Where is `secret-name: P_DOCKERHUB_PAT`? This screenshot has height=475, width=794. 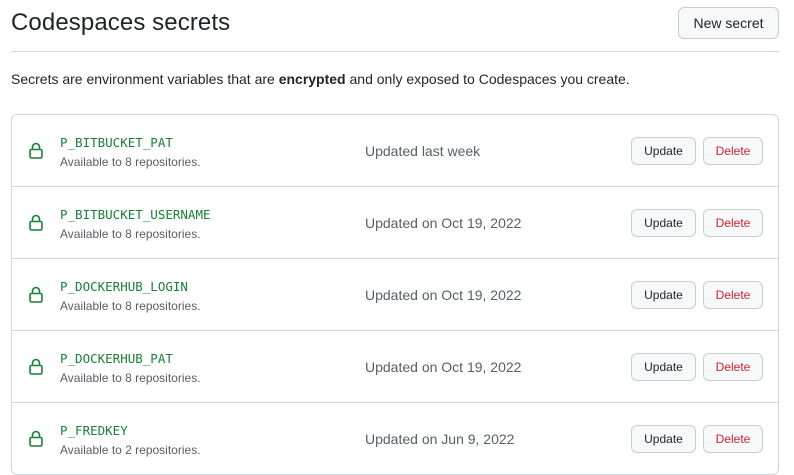 secret-name: P_DOCKERHUB_PAT is located at coordinates (116, 358).